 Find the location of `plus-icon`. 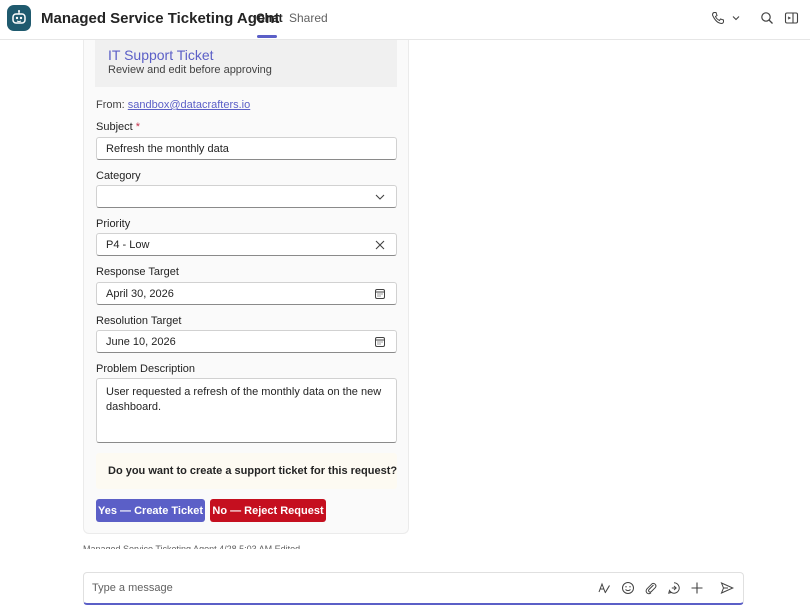

plus-icon is located at coordinates (697, 588).